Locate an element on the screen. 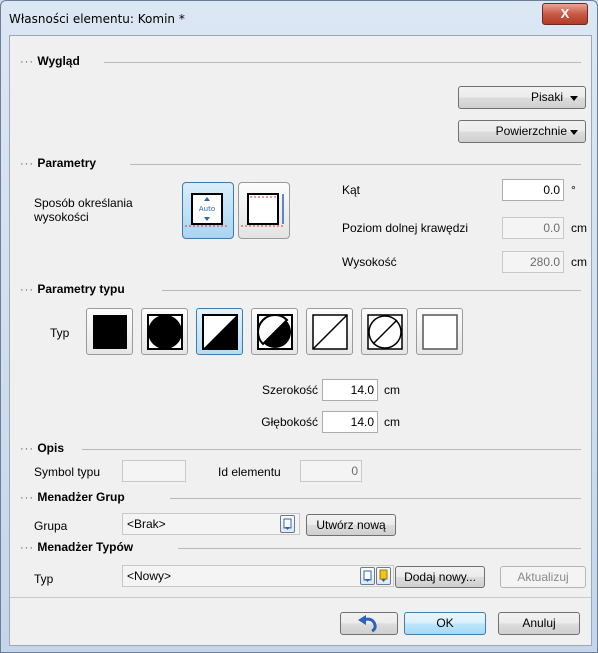  height-mode-label: Sposób określania wysokości is located at coordinates (83, 210).